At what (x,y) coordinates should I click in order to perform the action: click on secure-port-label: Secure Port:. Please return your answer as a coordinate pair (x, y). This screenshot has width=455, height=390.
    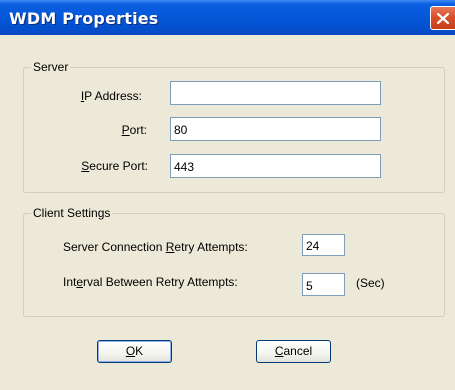
    Looking at the image, I should click on (114, 166).